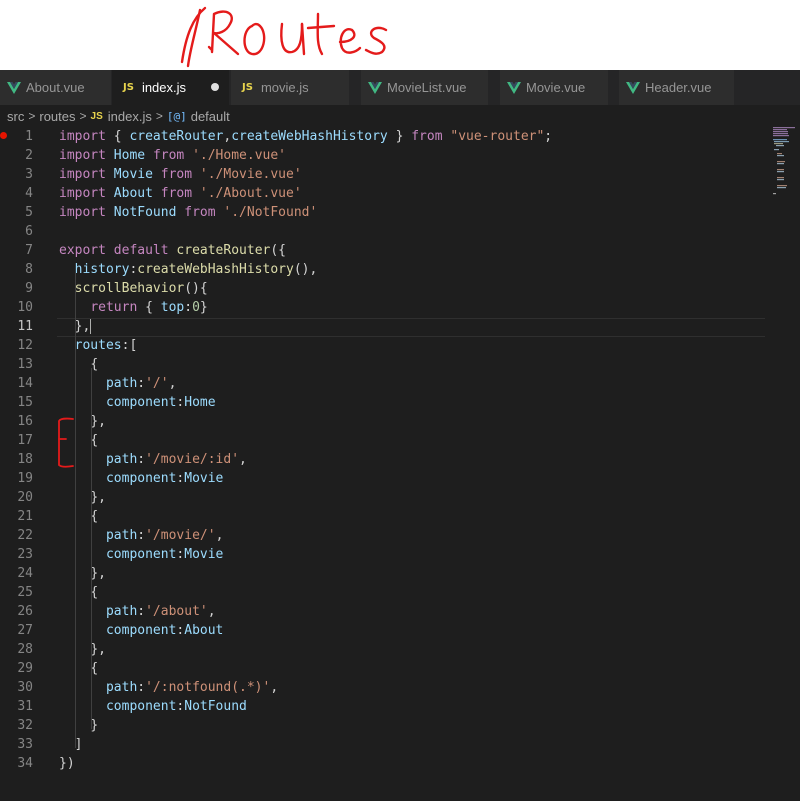 The image size is (800, 801). Describe the element at coordinates (385, 421) in the screenshot. I see `code-line: 16 },` at that location.